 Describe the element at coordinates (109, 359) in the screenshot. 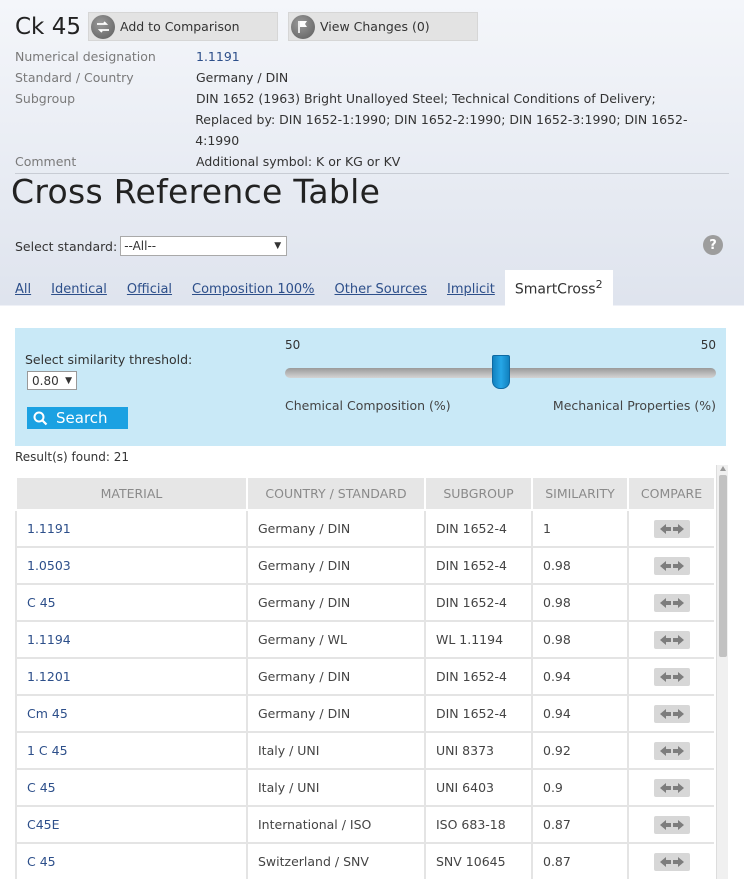

I see `similarity-threshold-label: Select similarity threshold:` at that location.